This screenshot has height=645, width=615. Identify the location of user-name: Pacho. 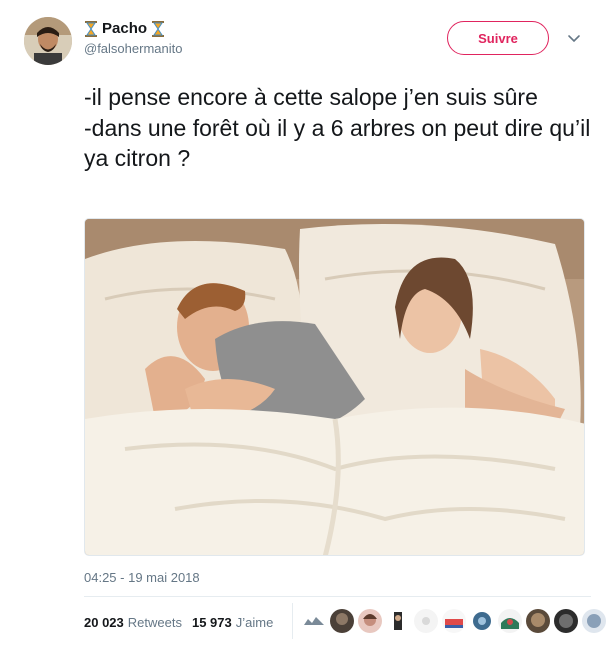
(124, 28).